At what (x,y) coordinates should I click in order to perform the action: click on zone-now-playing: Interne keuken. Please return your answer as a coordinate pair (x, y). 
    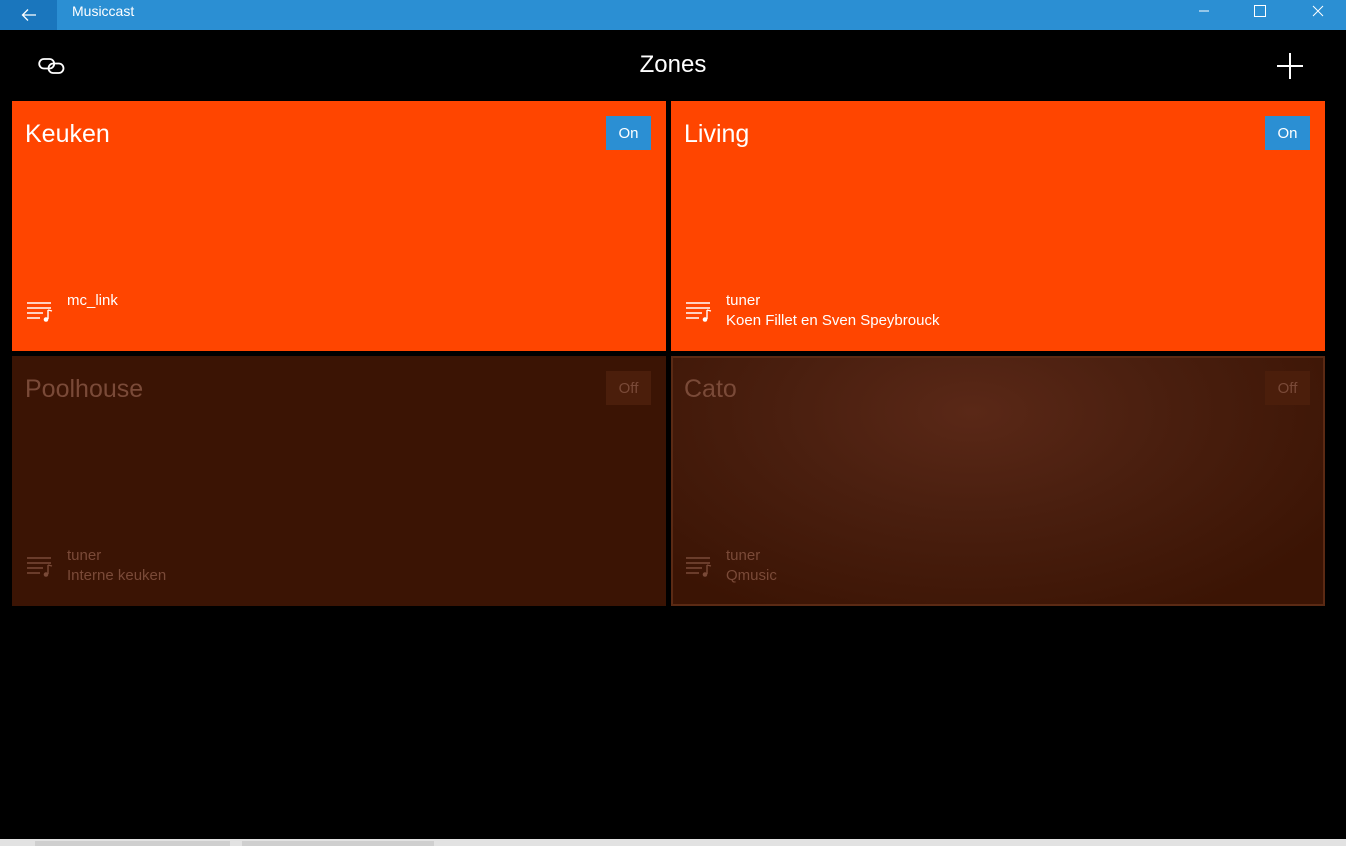
    Looking at the image, I should click on (117, 575).